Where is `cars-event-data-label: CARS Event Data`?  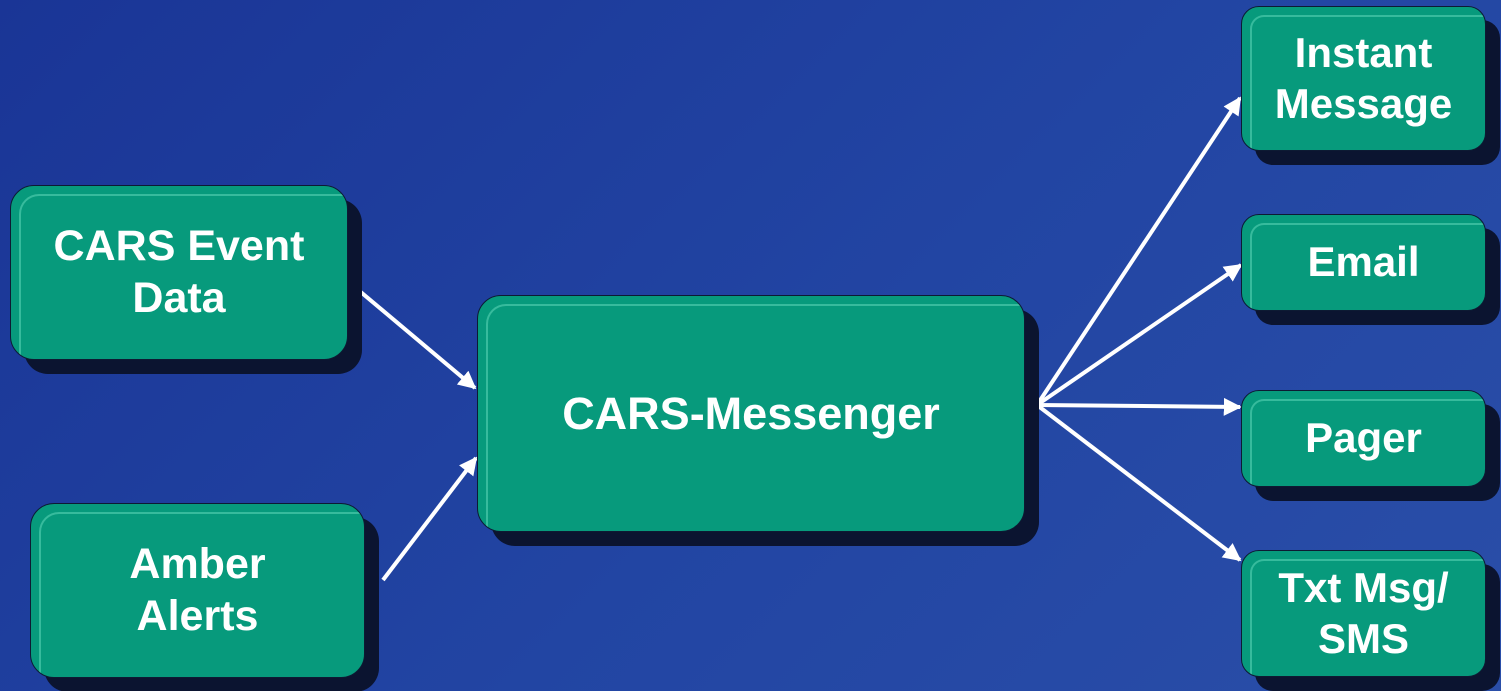
cars-event-data-label: CARS Event Data is located at coordinates (179, 271).